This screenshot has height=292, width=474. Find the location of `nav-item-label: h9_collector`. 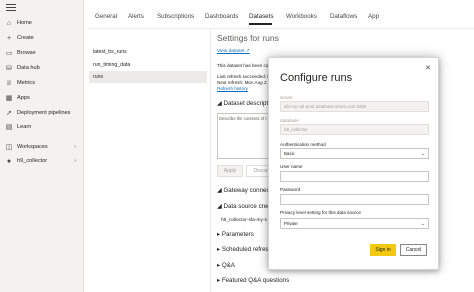

nav-item-label: h9_collector is located at coordinates (32, 161).